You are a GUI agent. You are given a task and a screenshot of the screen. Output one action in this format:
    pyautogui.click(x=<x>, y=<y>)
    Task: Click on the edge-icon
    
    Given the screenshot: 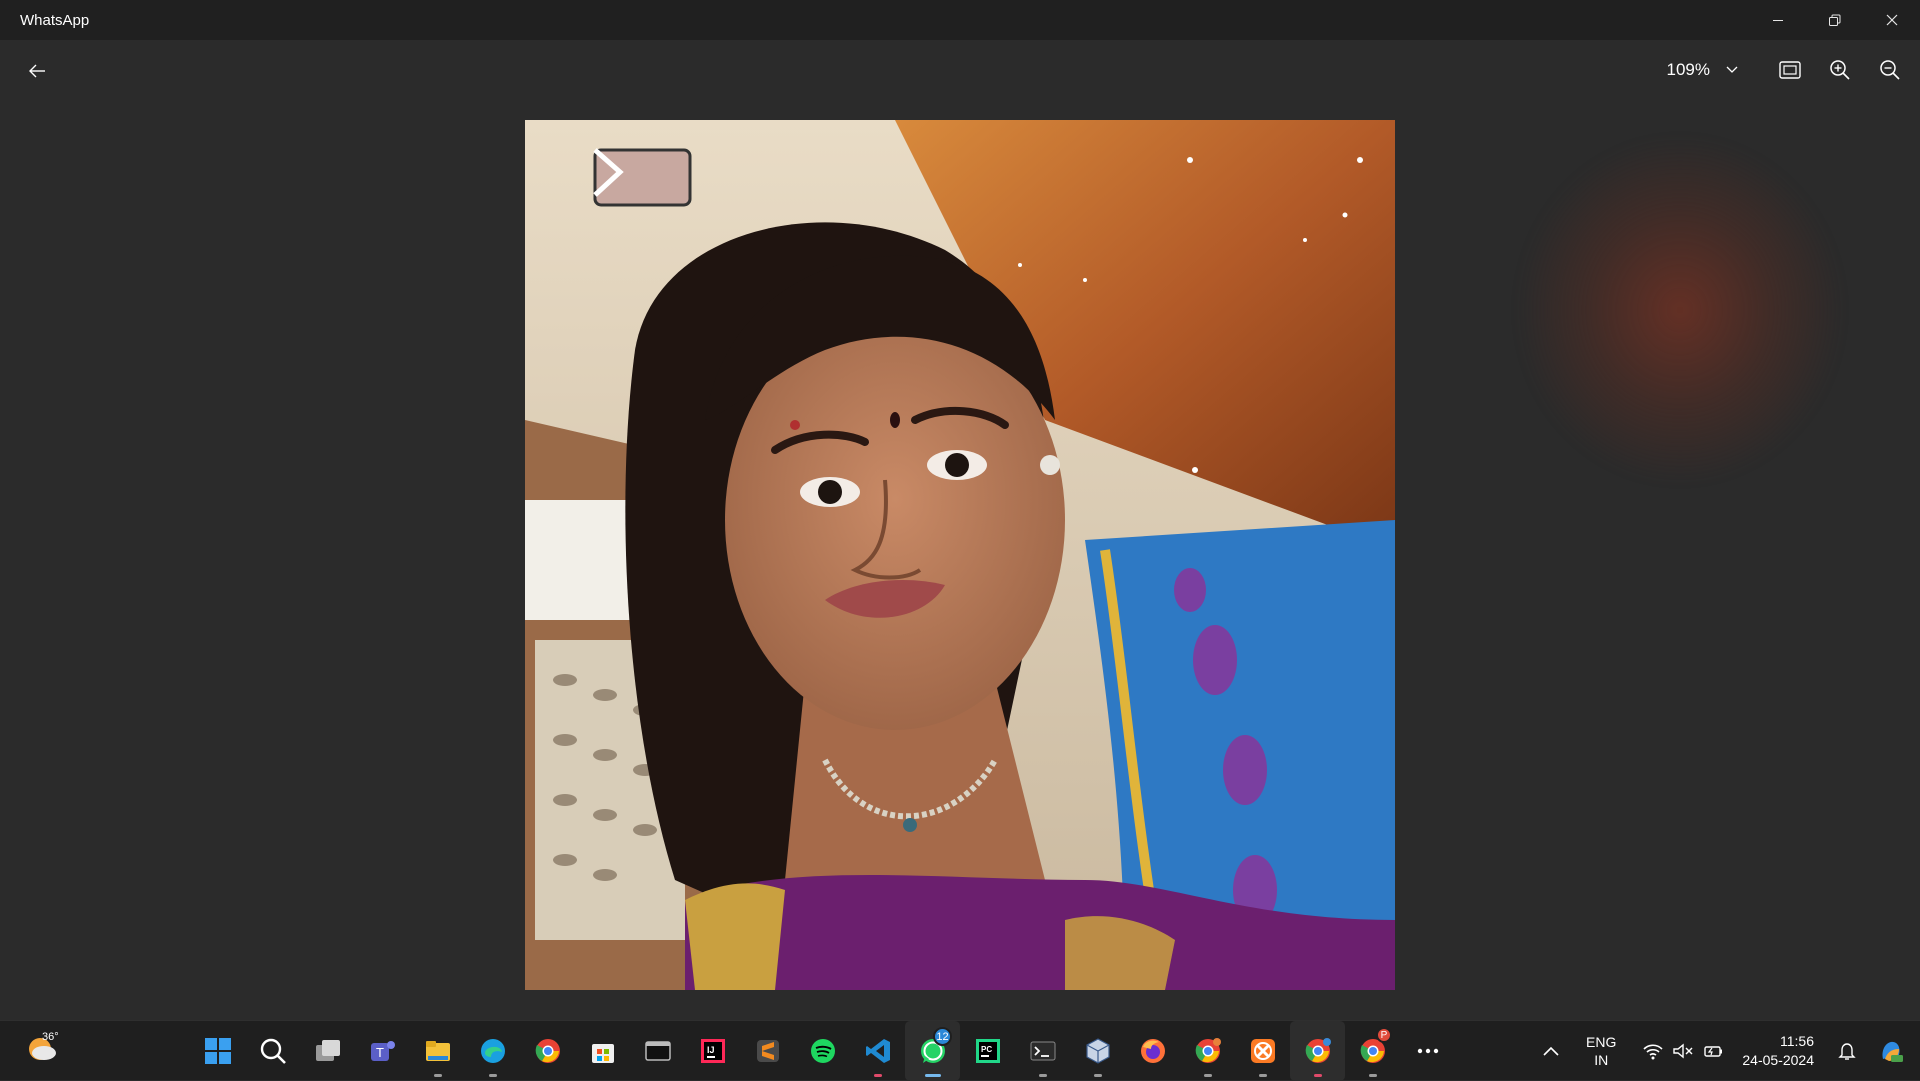 What is the action you would take?
    pyautogui.click(x=492, y=1051)
    